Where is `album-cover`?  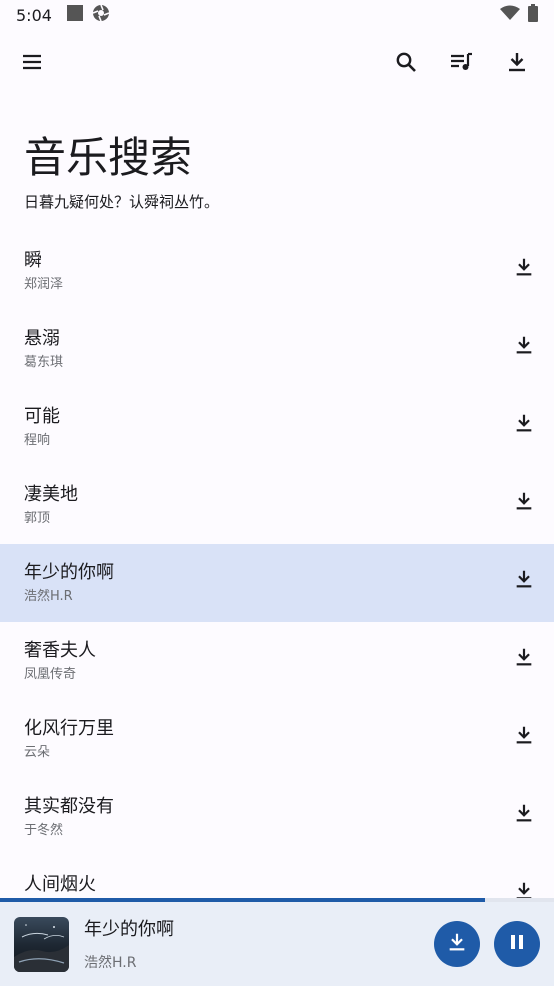 album-cover is located at coordinates (41, 944).